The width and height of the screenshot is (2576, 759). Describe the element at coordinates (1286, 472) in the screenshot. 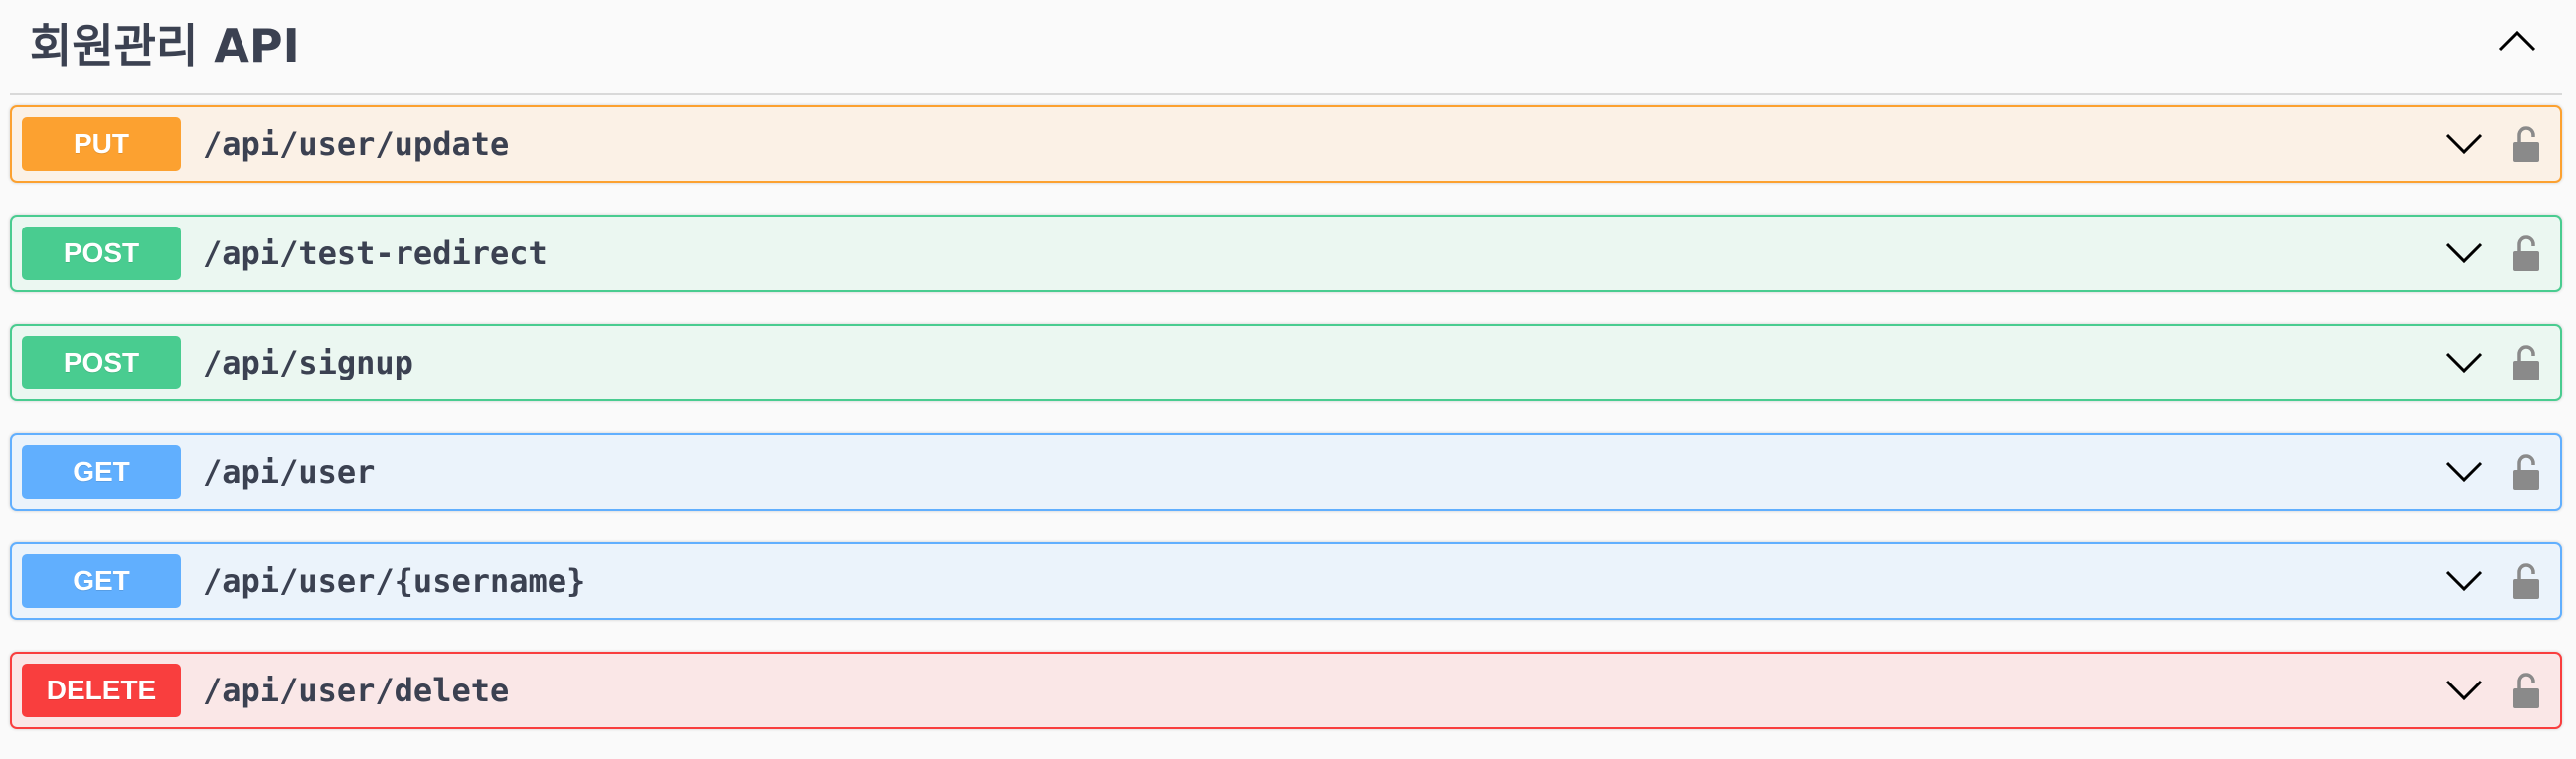

I see `operation-get-user: GET /api/user` at that location.